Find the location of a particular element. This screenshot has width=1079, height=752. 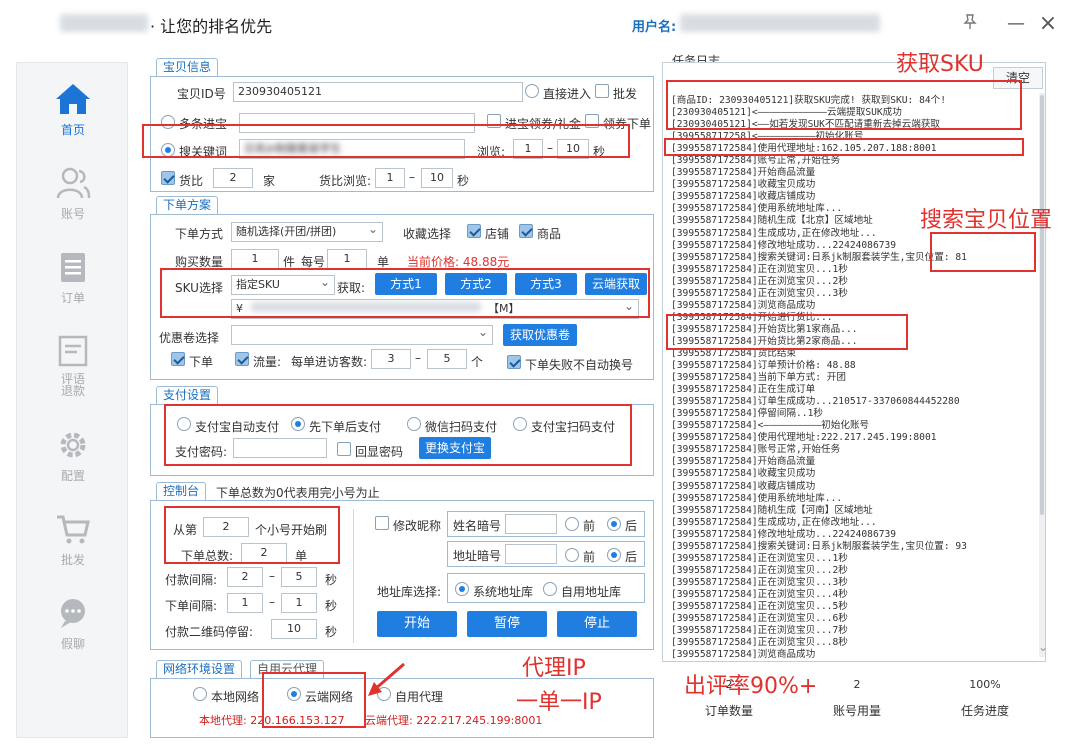

visitors-min-input: 3 is located at coordinates (391, 359).